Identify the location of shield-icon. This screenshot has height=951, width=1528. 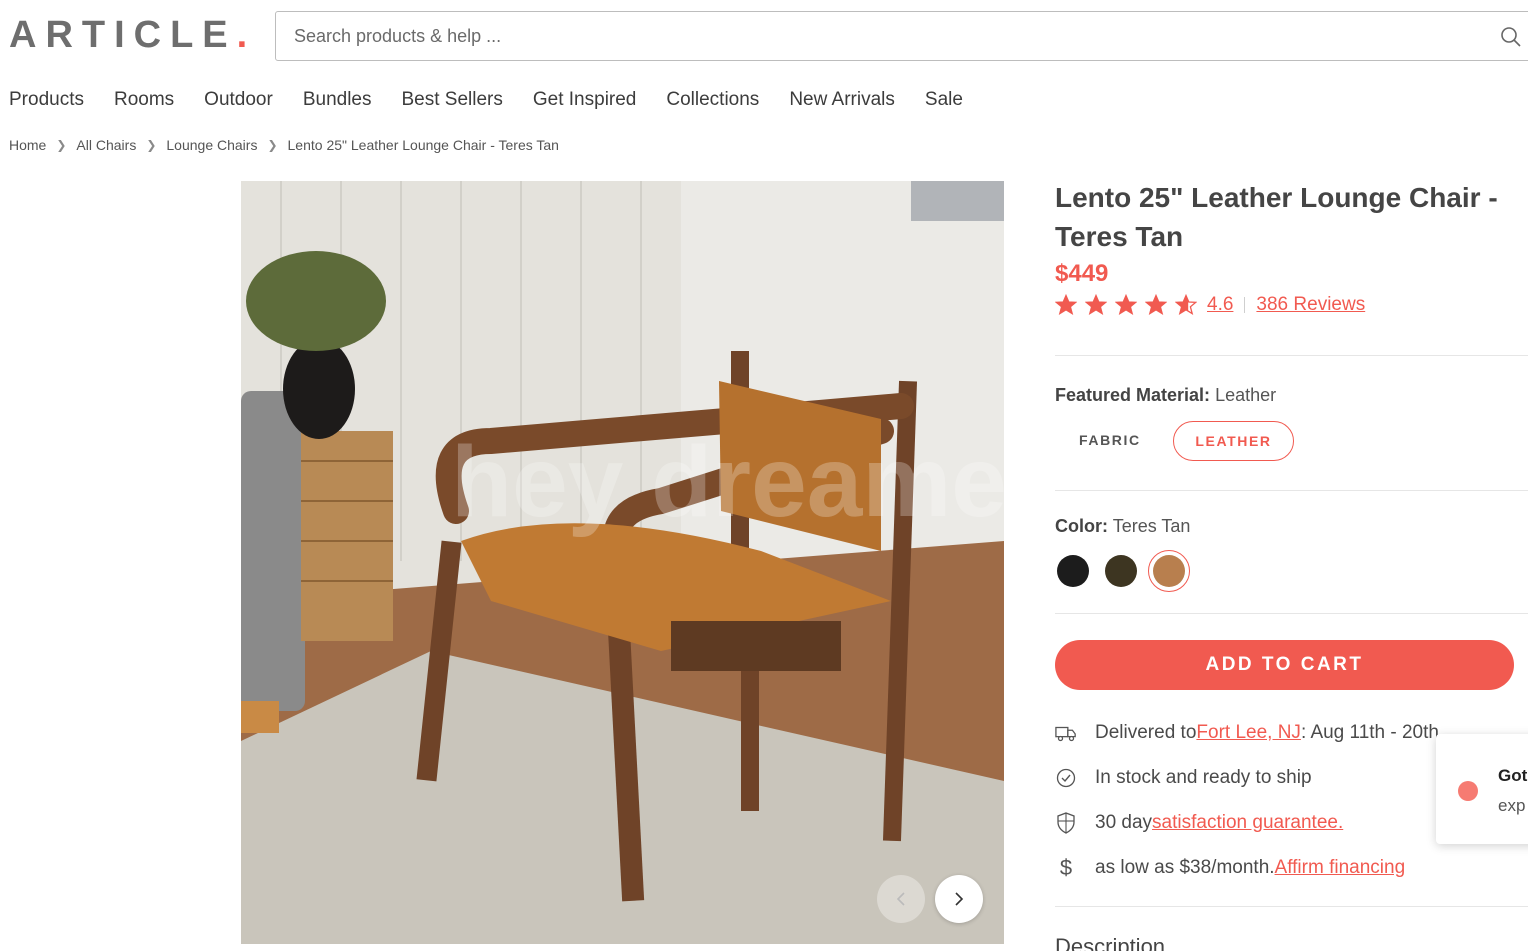
(1066, 823).